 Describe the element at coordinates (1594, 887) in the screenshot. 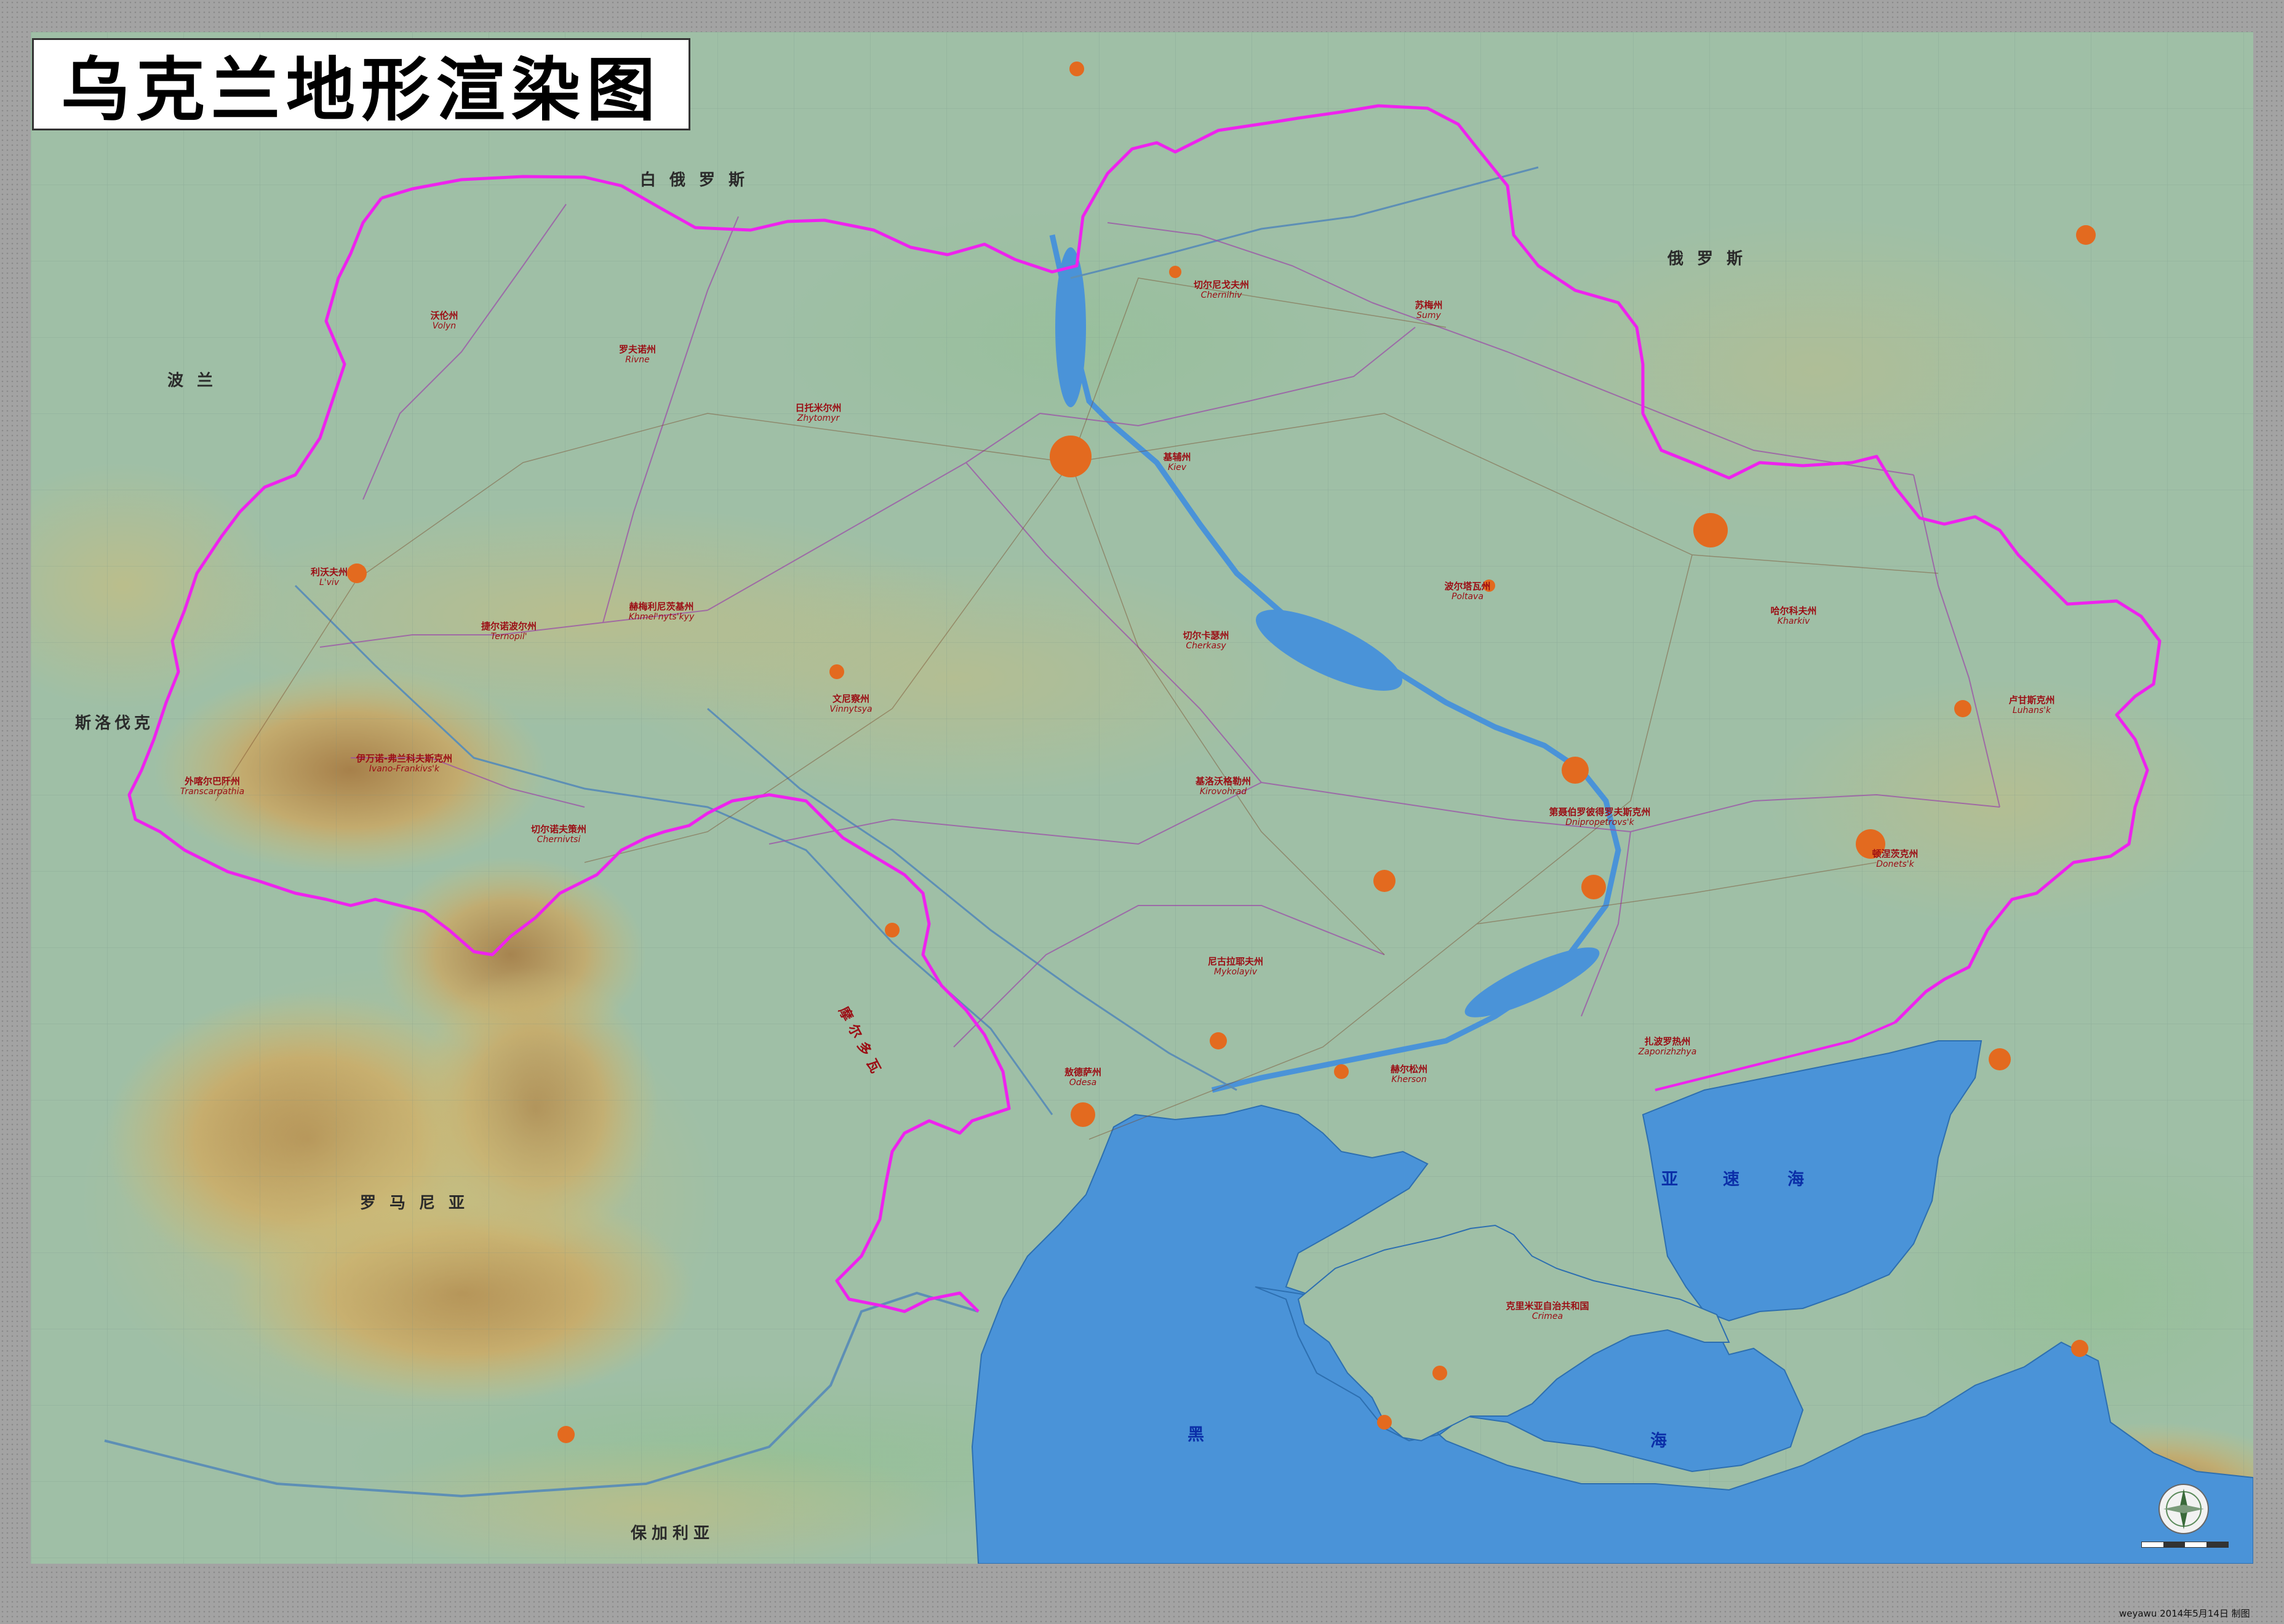

I see `zaporizhzhia-city` at that location.